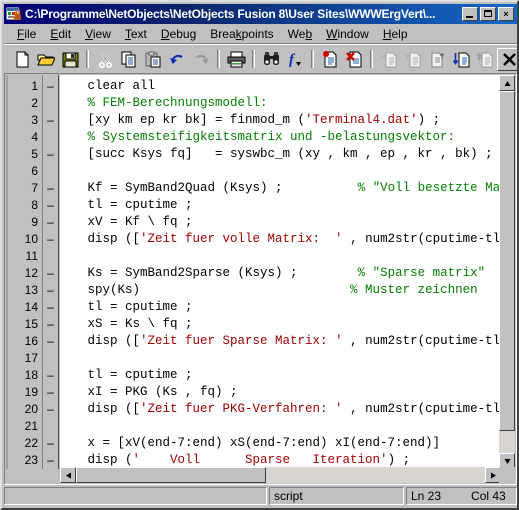  What do you see at coordinates (485, 59) in the screenshot?
I see `save-and-run-icon` at bounding box center [485, 59].